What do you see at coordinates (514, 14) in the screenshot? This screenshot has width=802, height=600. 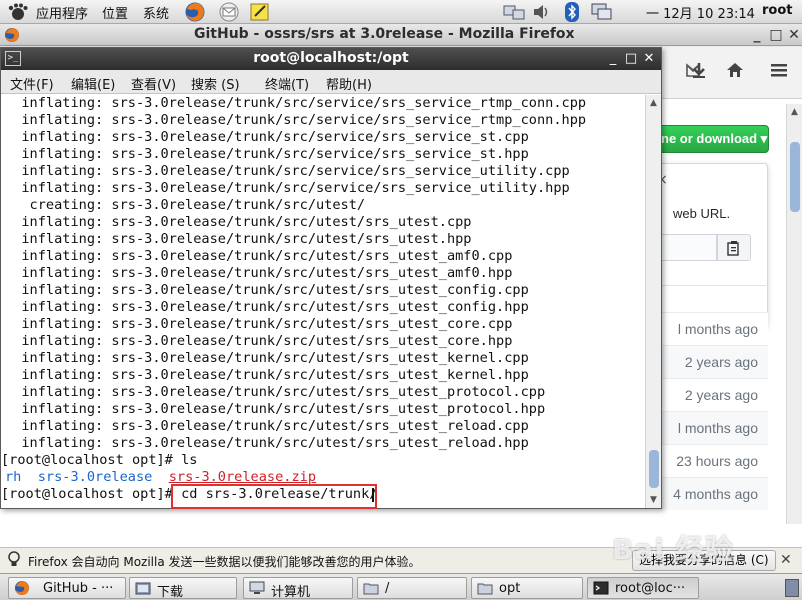 I see `network-icon` at bounding box center [514, 14].